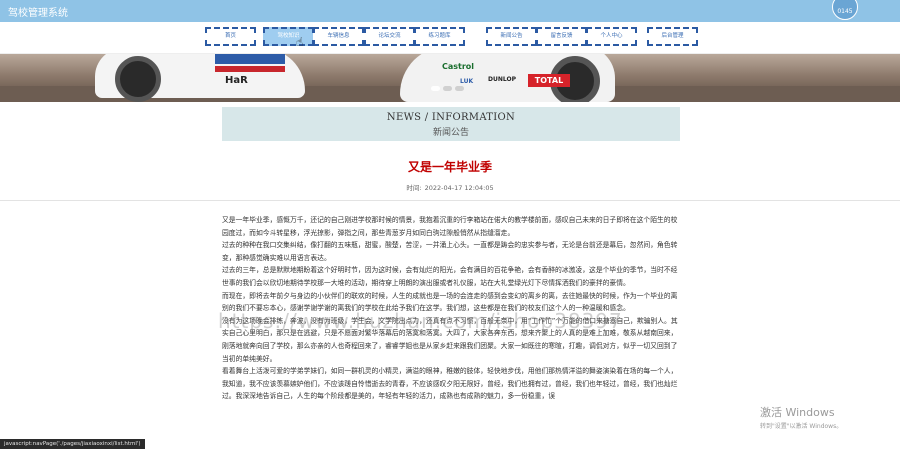 The image size is (900, 449). Describe the element at coordinates (801, 426) in the screenshot. I see `activation-subtitle: 转到"设置"以激活 Windows。` at that location.